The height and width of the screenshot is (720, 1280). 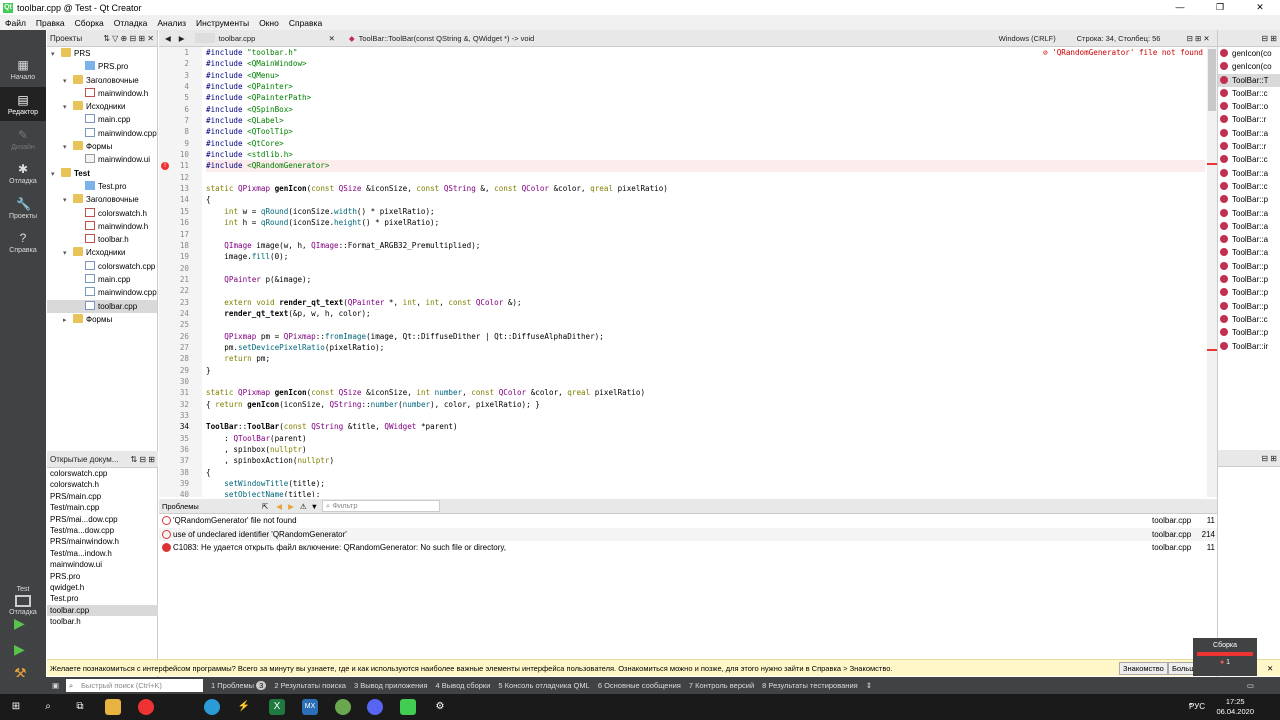 I want to click on open-document-item: mainwindow.ui, so click(x=102, y=564).